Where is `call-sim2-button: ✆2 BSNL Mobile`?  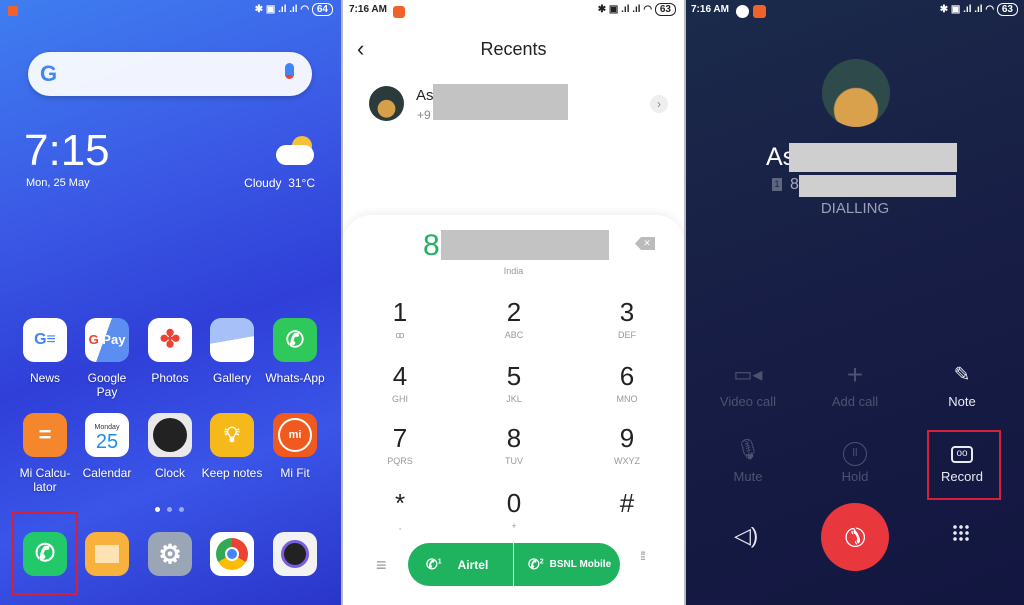
call-sim2-button: ✆2 BSNL Mobile is located at coordinates (567, 564).